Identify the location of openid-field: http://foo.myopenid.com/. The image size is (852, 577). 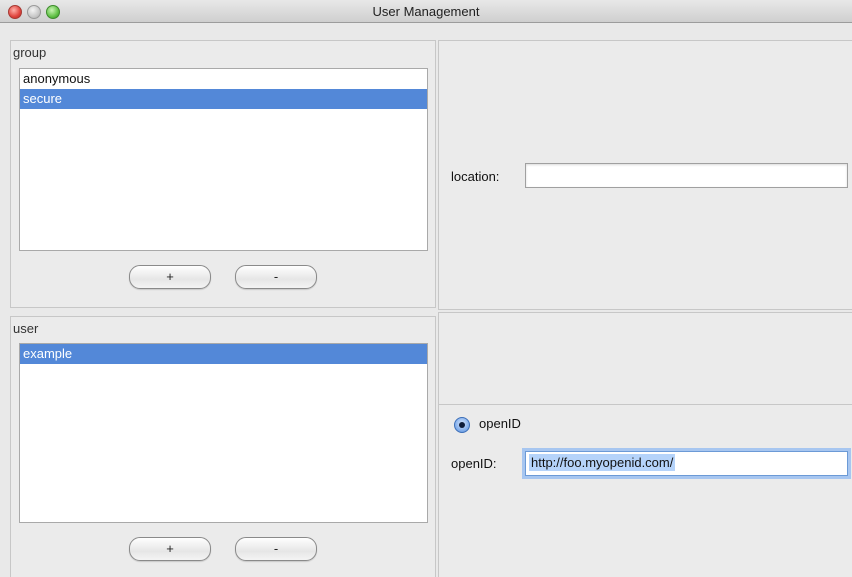
(686, 463).